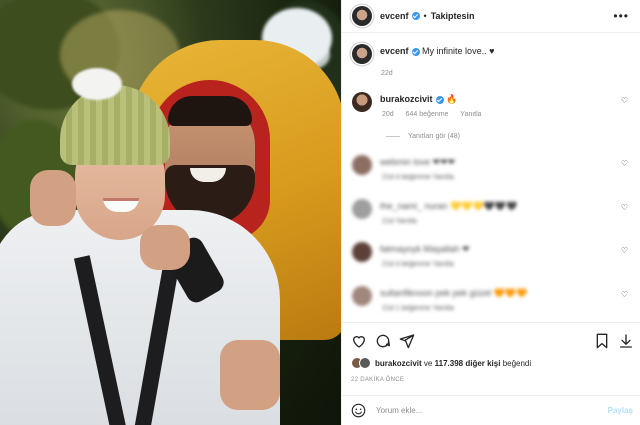 This screenshot has width=640, height=425. I want to click on caption-text: My infinite love.. ♥, so click(458, 51).